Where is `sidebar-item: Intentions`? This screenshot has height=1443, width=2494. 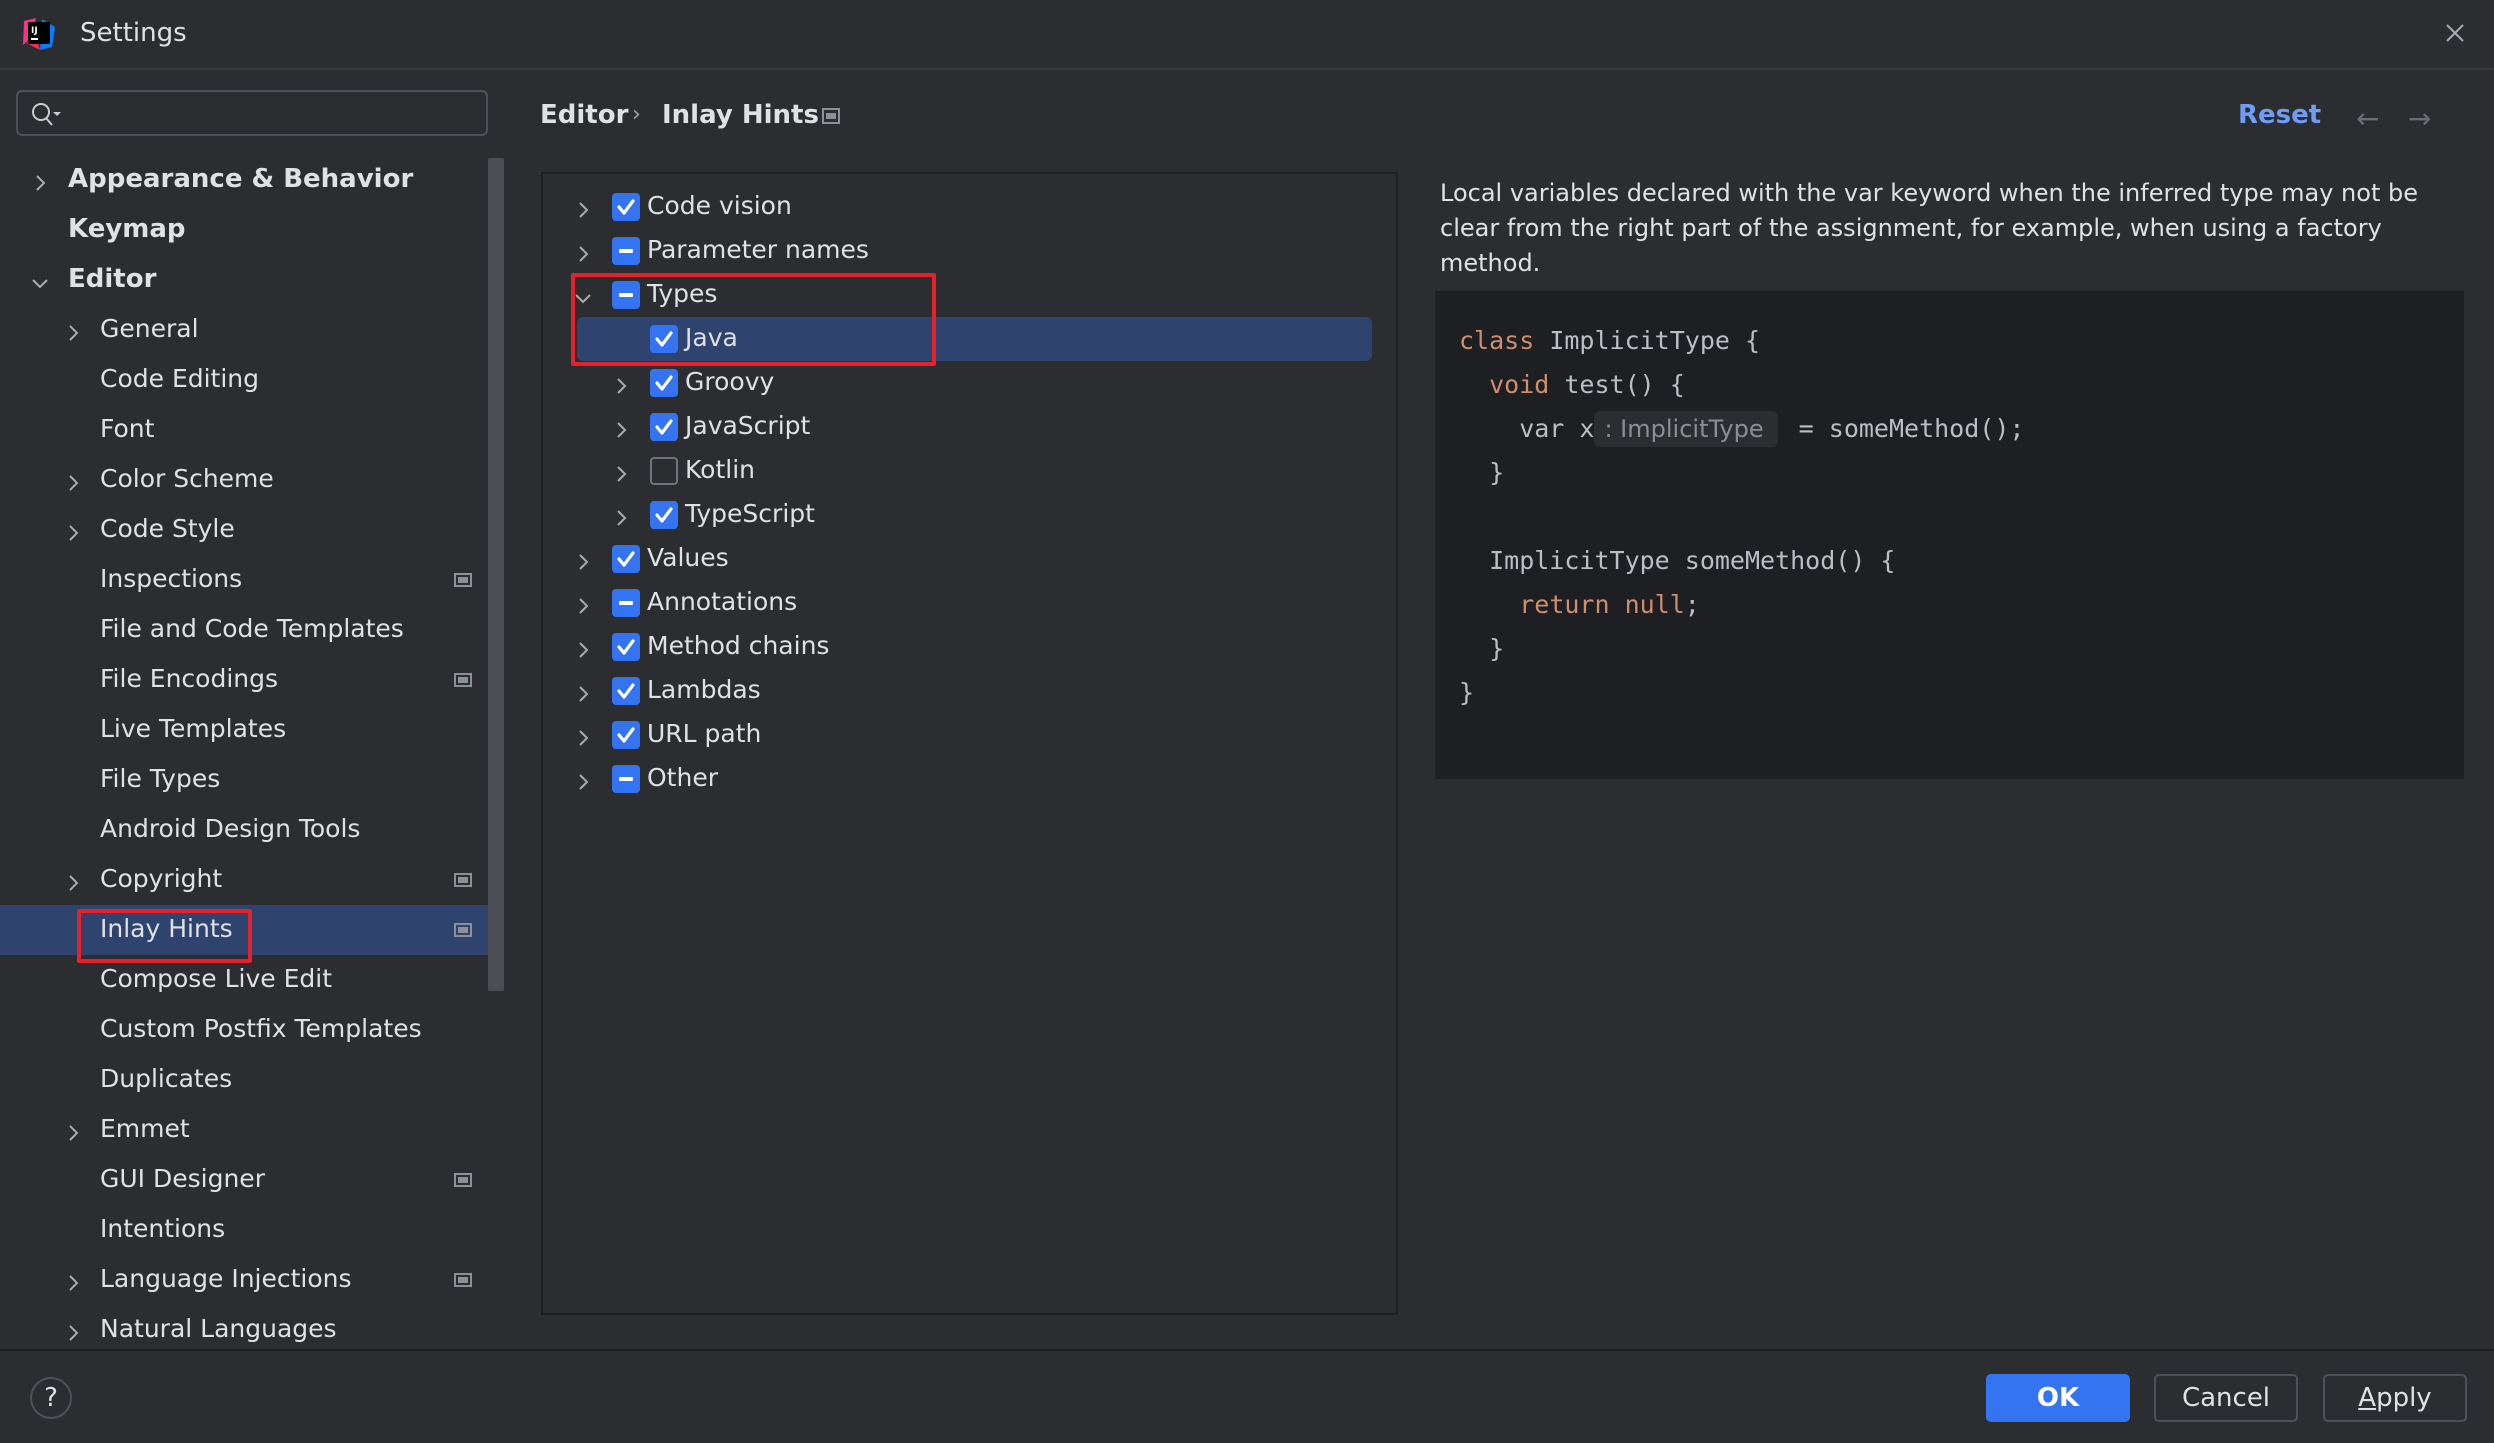
sidebar-item: Intentions is located at coordinates (252, 1230).